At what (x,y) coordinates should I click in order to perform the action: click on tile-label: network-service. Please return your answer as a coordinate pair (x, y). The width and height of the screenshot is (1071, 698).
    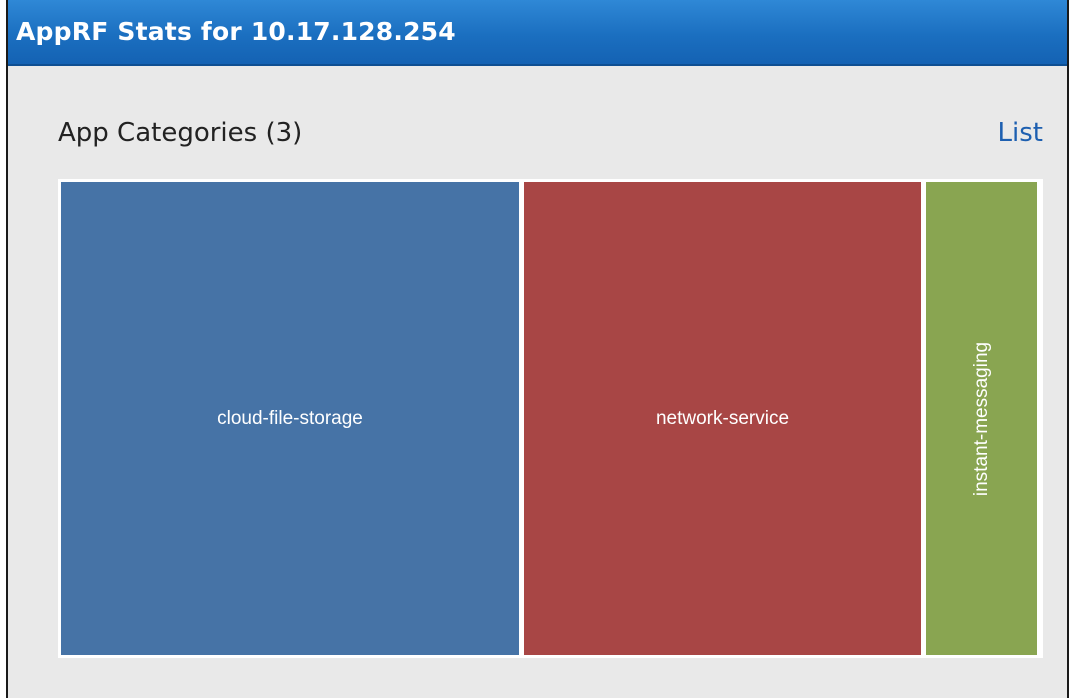
    Looking at the image, I should click on (722, 418).